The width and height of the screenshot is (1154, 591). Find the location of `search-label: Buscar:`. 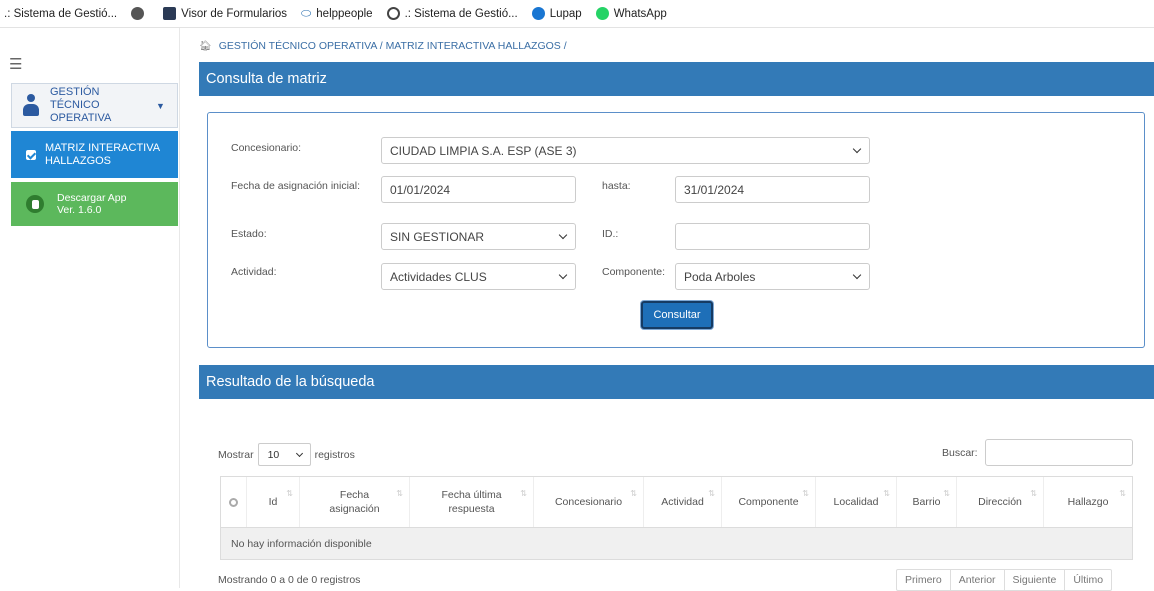

search-label: Buscar: is located at coordinates (960, 453).